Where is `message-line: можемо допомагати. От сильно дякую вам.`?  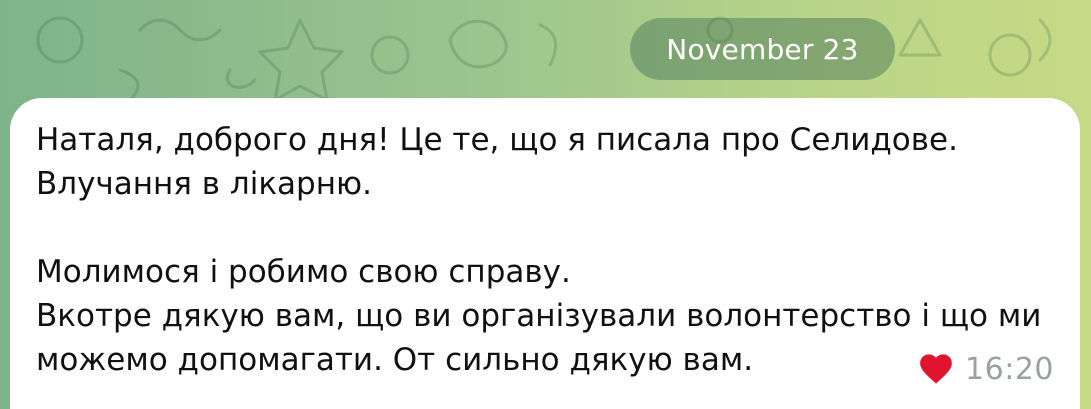 message-line: можемо допомагати. От сильно дякую вам. is located at coordinates (395, 360).